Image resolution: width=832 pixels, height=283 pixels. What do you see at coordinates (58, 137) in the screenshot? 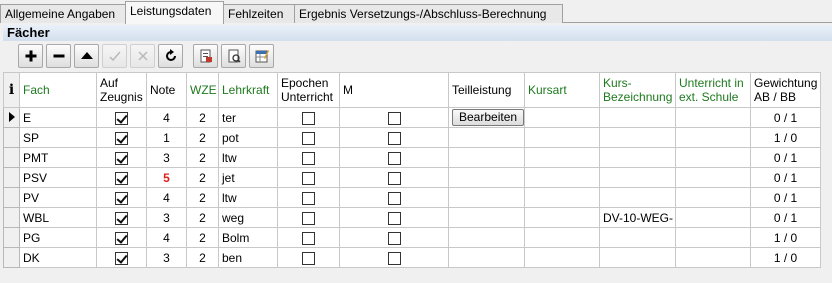
I see `cell-fach: SP` at bounding box center [58, 137].